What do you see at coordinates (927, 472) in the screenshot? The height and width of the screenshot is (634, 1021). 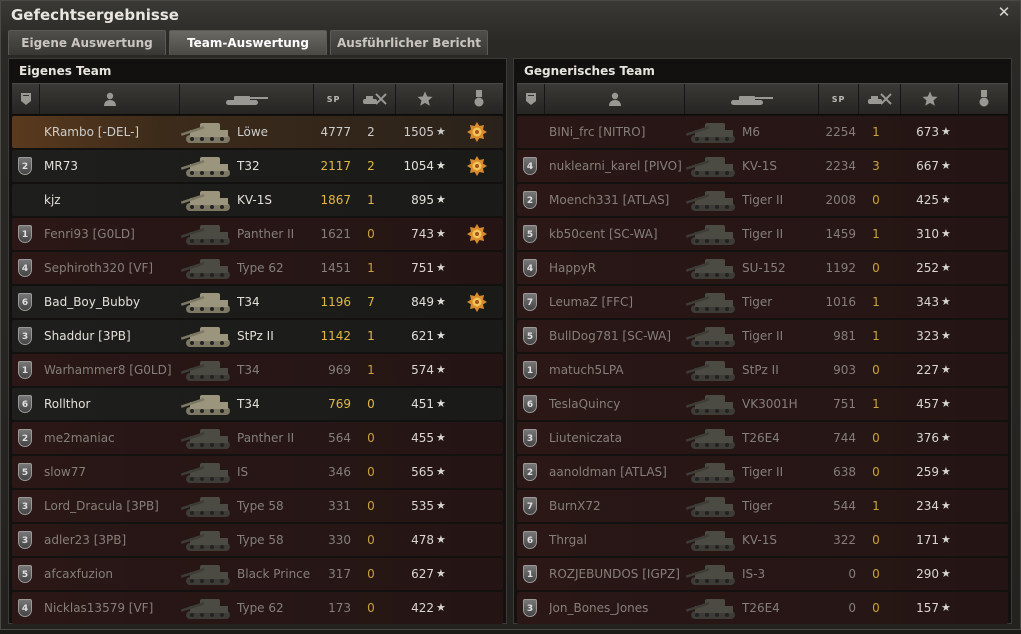 I see `damage-value: 259` at bounding box center [927, 472].